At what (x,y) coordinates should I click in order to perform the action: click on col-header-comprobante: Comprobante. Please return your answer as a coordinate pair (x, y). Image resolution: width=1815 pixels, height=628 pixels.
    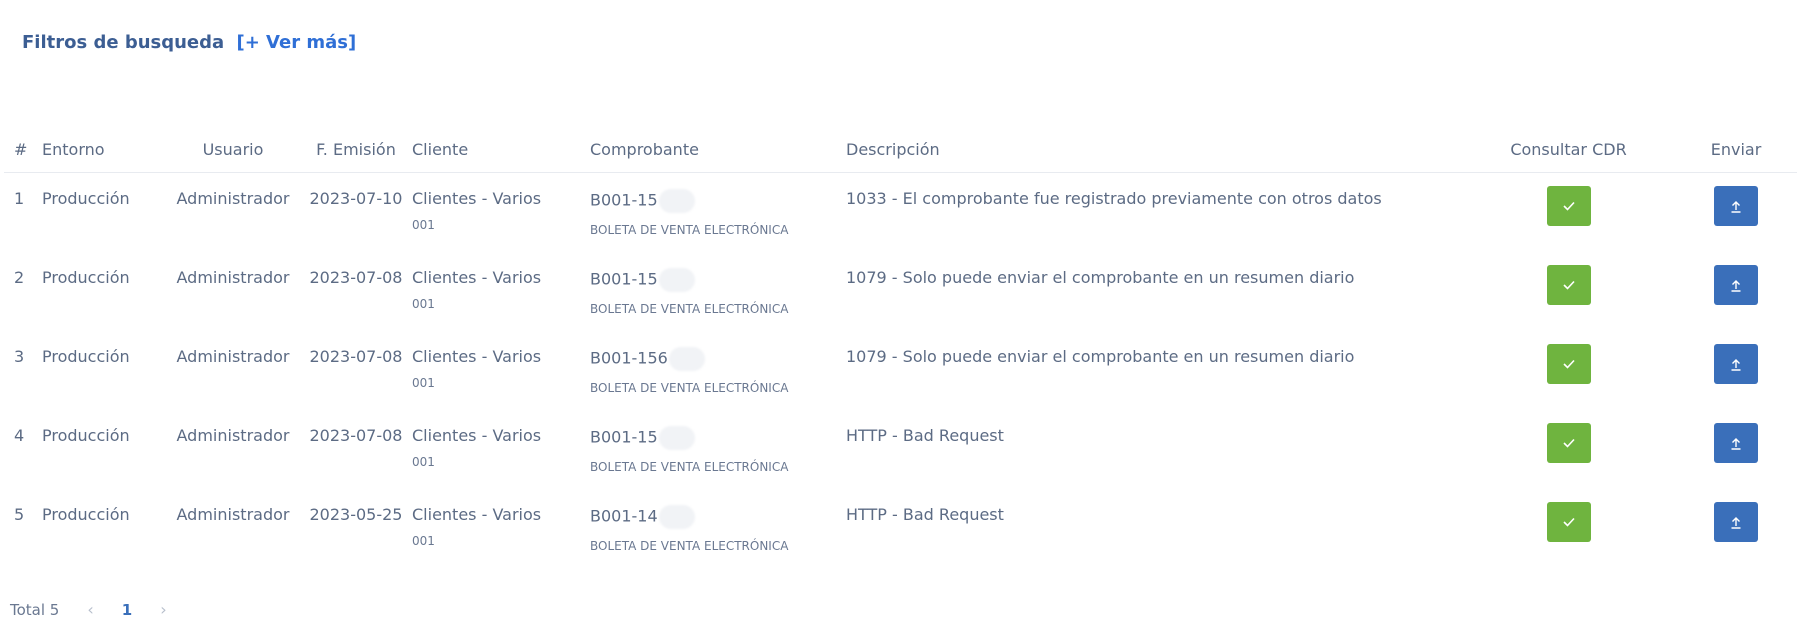
    Looking at the image, I should click on (718, 149).